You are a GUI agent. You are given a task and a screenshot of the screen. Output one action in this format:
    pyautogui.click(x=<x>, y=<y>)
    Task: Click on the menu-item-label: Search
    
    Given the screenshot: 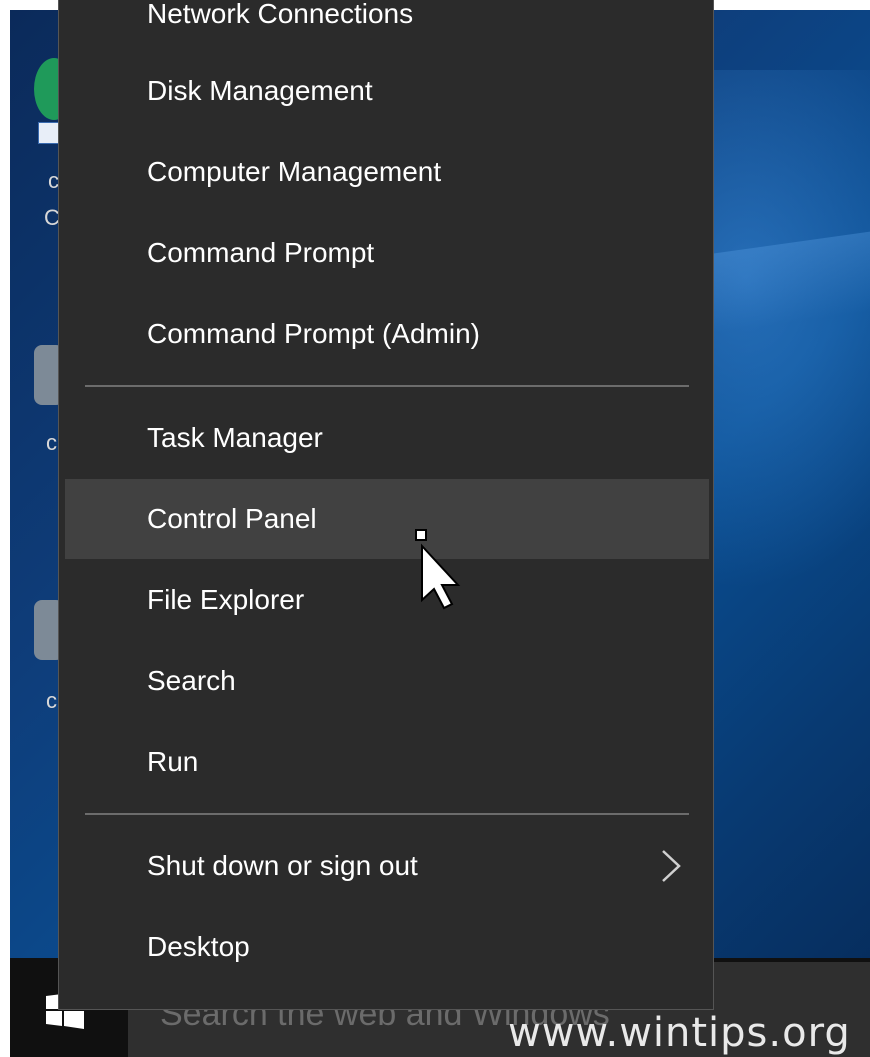 What is the action you would take?
    pyautogui.click(x=191, y=680)
    